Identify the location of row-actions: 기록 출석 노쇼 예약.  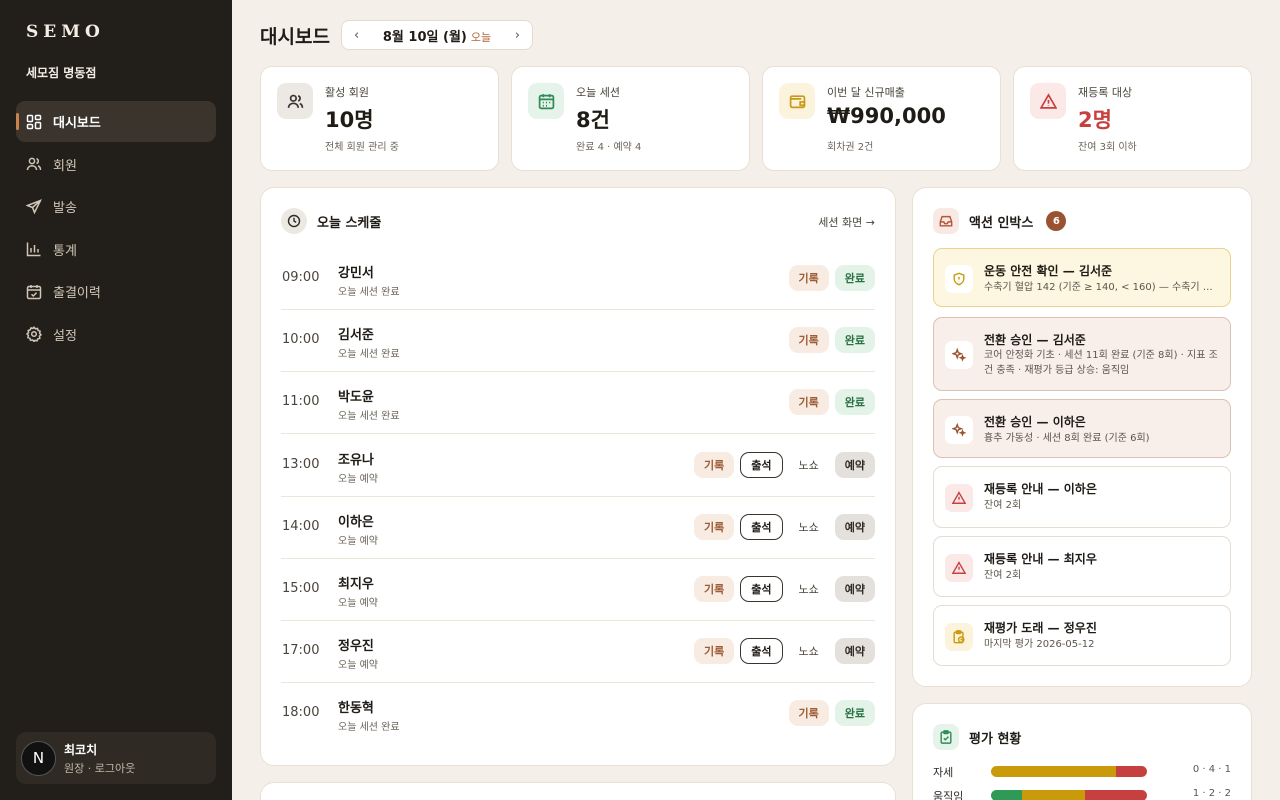
(781, 464).